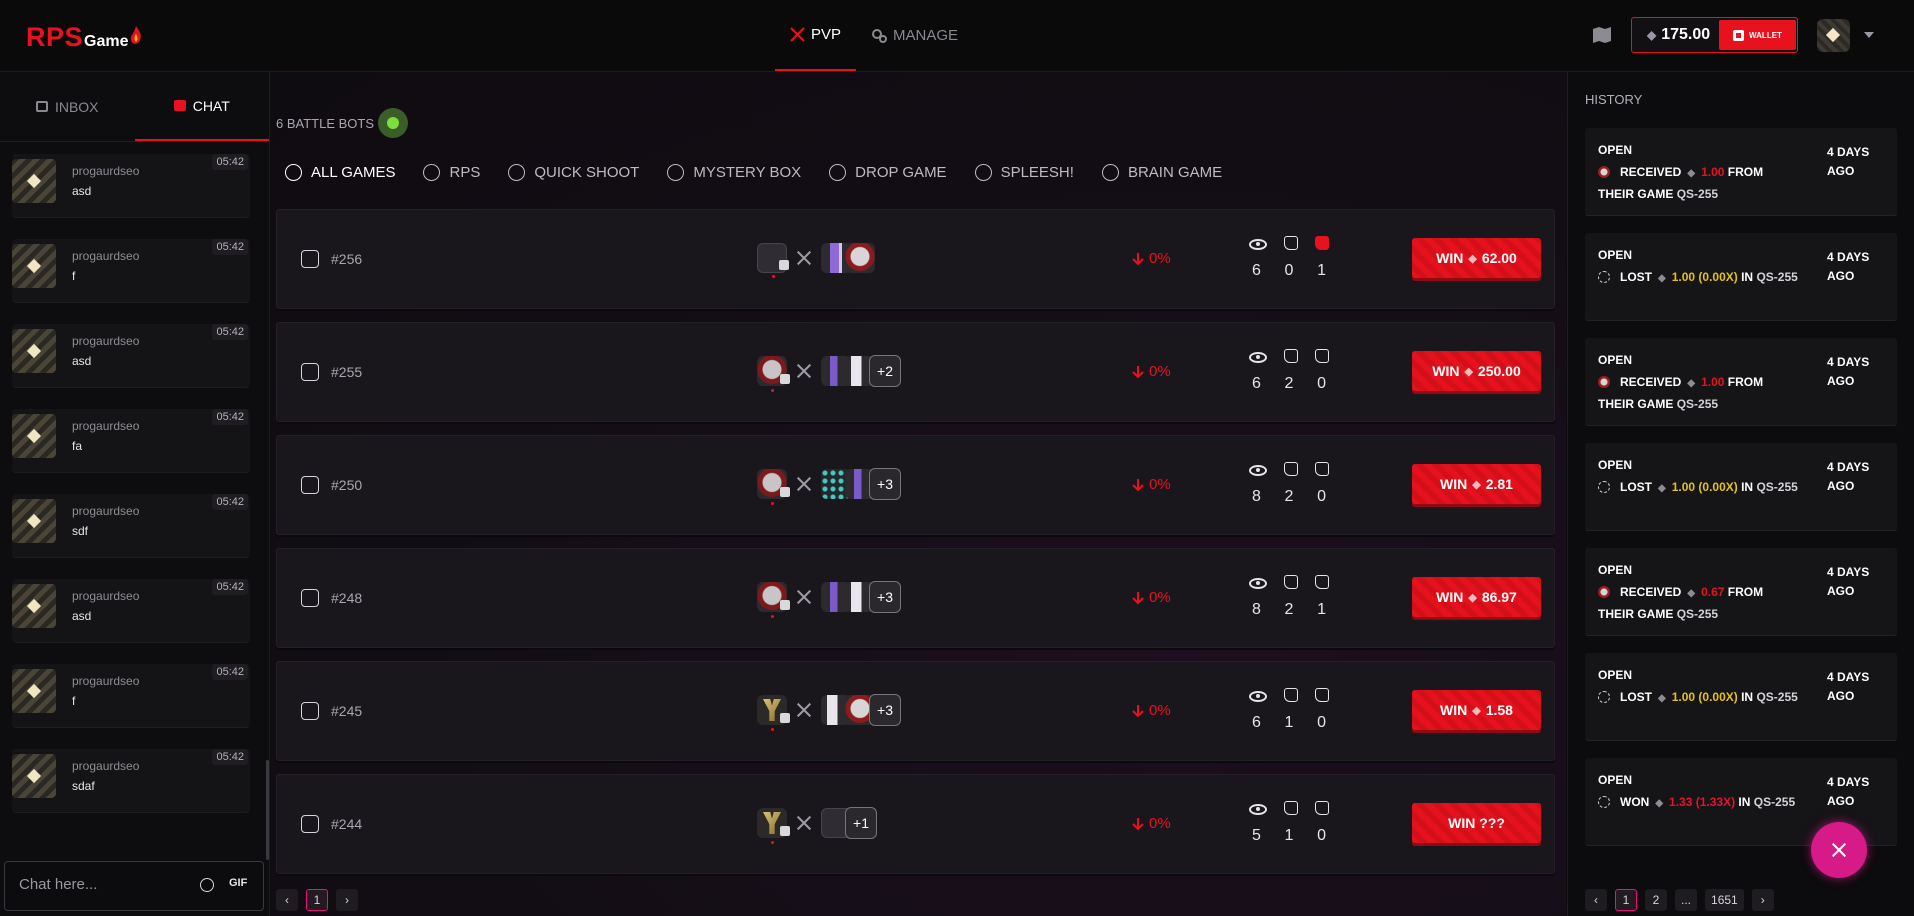 The image size is (1914, 916). I want to click on game-type-icon, so click(310, 372).